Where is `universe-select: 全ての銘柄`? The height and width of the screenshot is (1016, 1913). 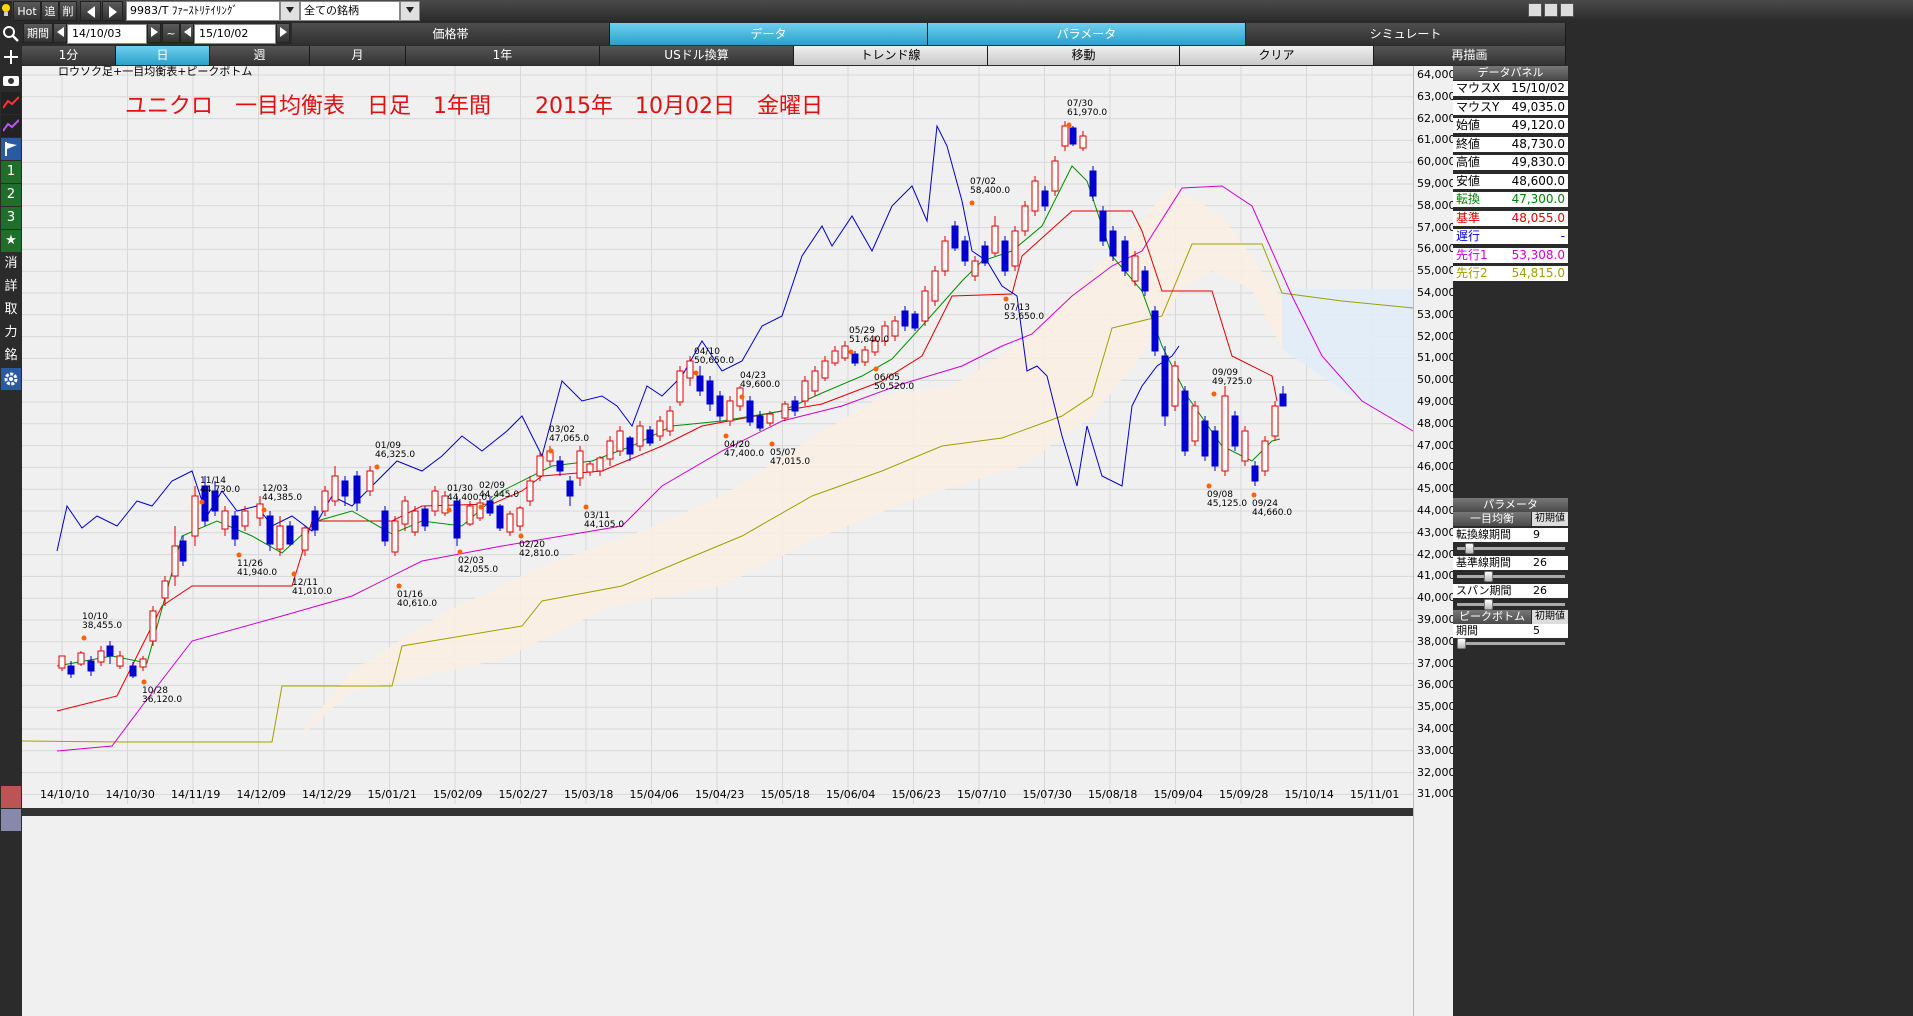
universe-select: 全ての銘柄 is located at coordinates (350, 11).